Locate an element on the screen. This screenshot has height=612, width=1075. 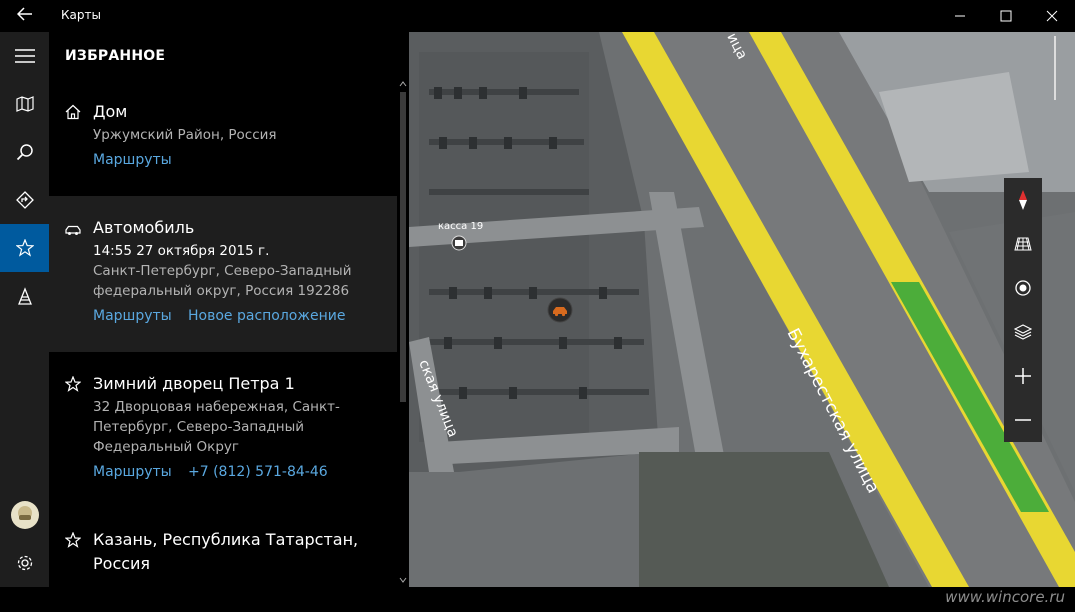
my-location-button is located at coordinates (1023, 288).